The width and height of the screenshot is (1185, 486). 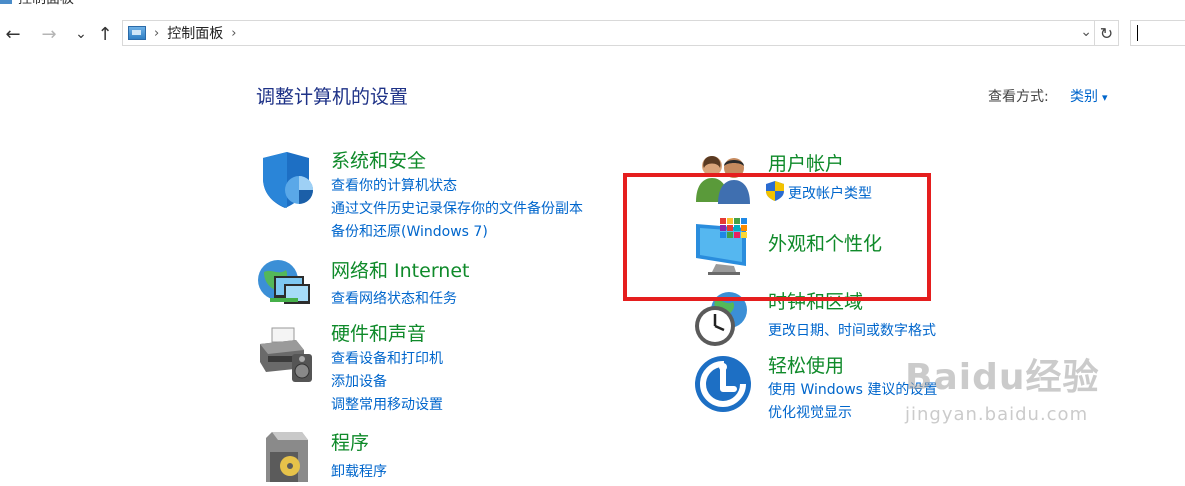 I want to click on category-hardware-sound: 硬件和声音, so click(x=378, y=332).